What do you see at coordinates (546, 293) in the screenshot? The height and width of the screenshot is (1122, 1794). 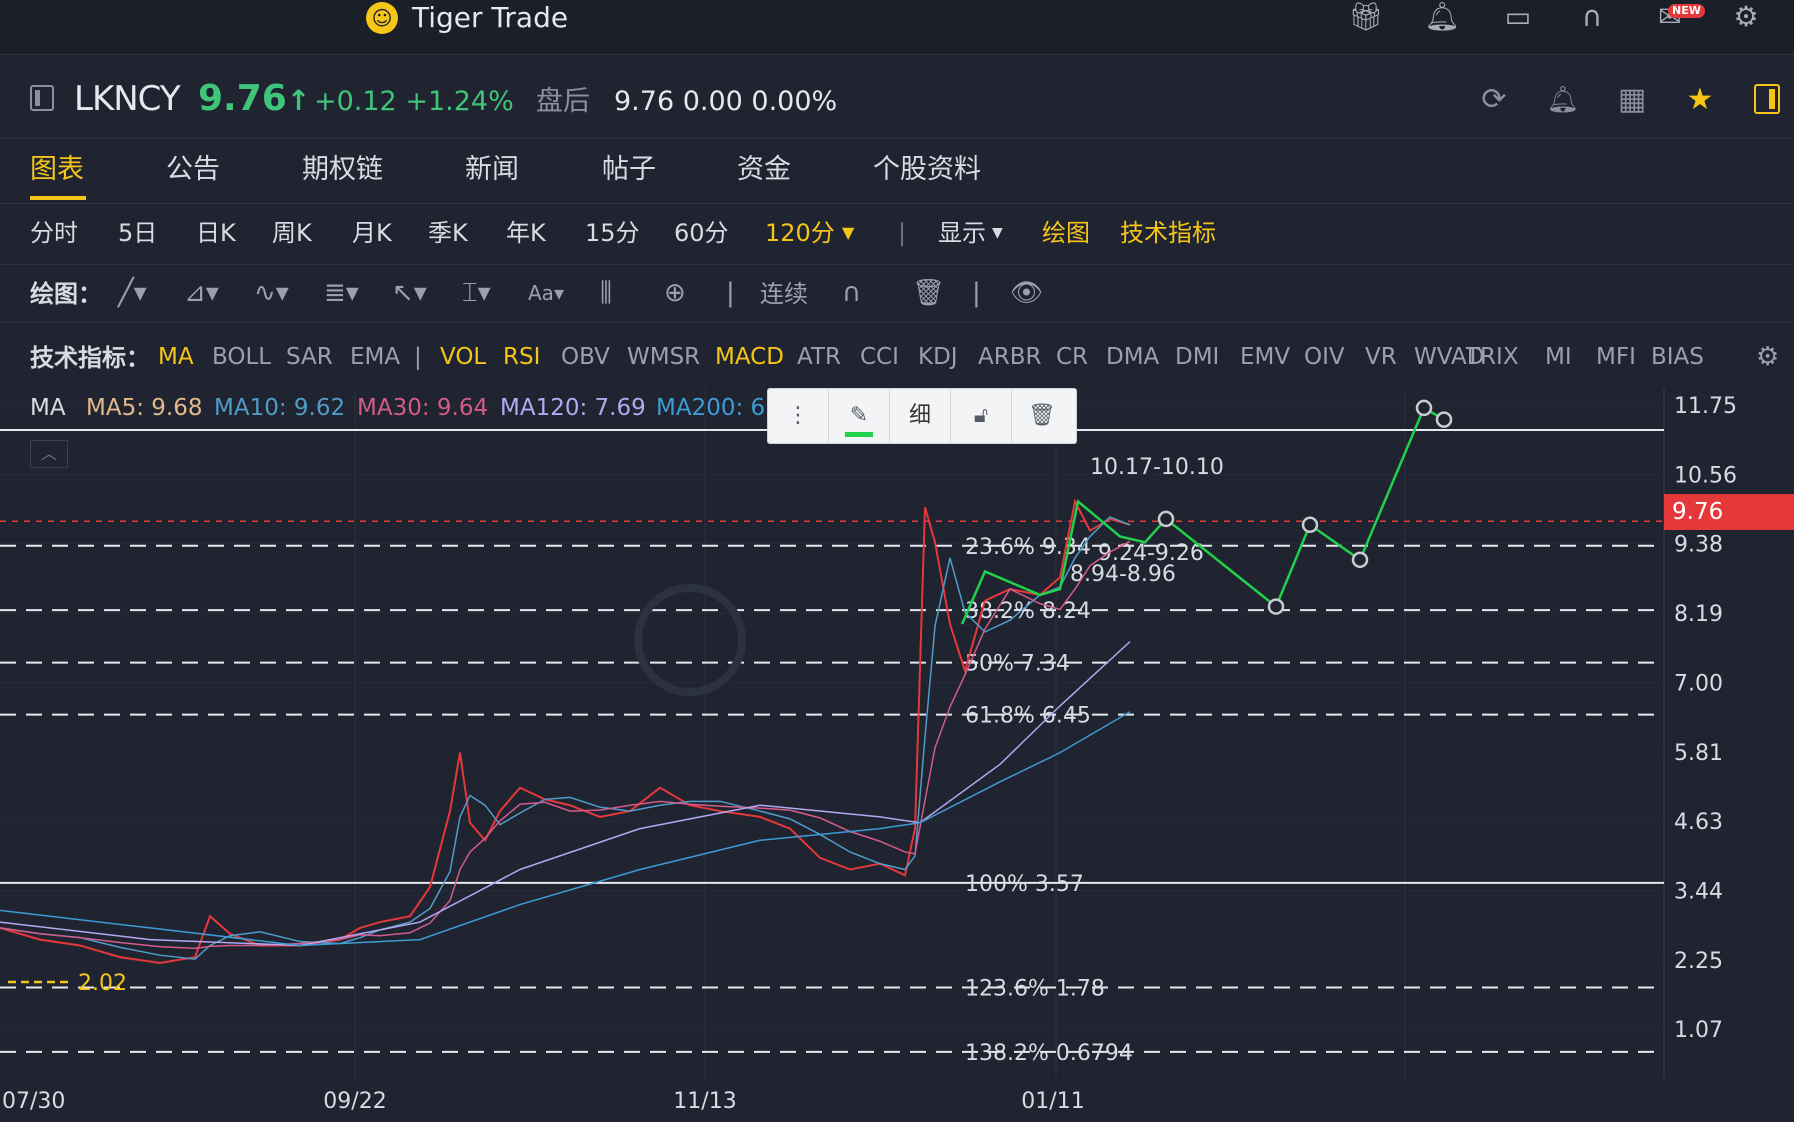 I see `text-tool-icon: Aa▾` at bounding box center [546, 293].